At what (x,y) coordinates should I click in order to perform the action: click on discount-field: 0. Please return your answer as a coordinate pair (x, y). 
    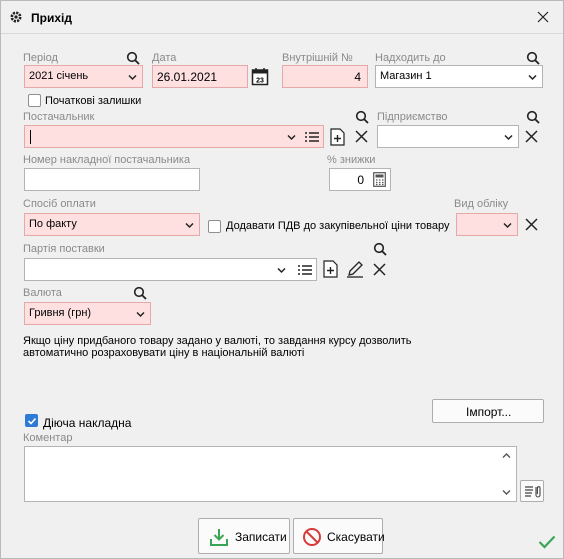
    Looking at the image, I should click on (360, 179).